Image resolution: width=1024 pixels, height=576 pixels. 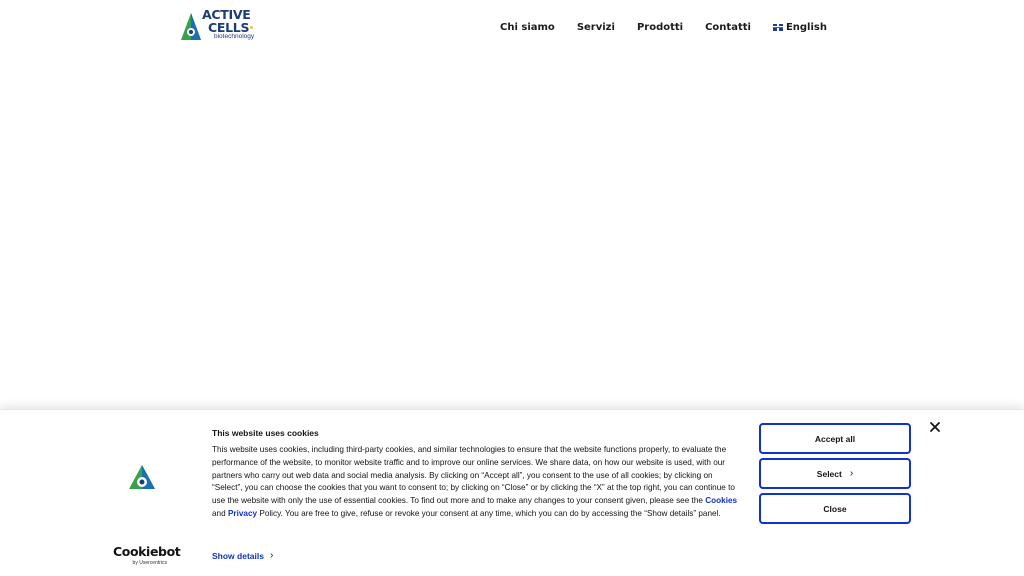 I want to click on select-button: Select ›, so click(x=835, y=473).